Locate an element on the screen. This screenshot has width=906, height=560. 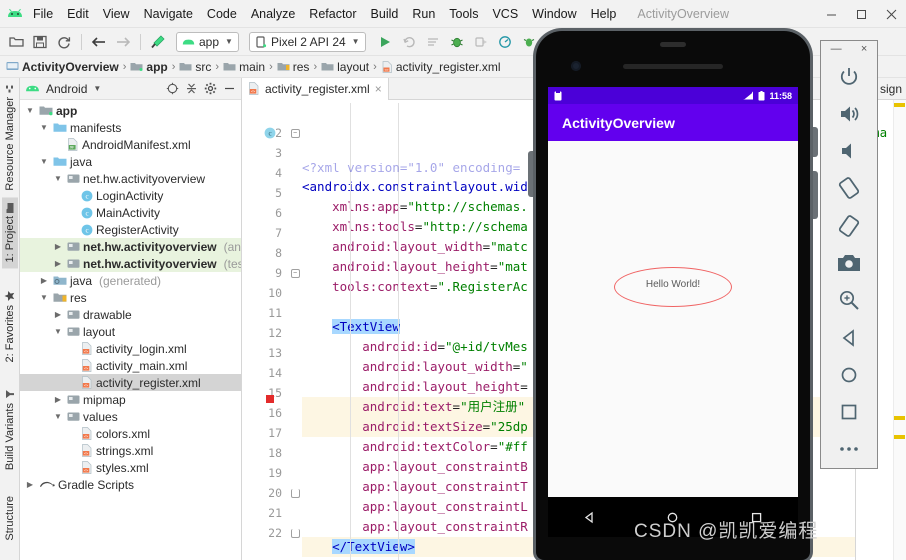
debug-icon is located at coordinates (457, 42).